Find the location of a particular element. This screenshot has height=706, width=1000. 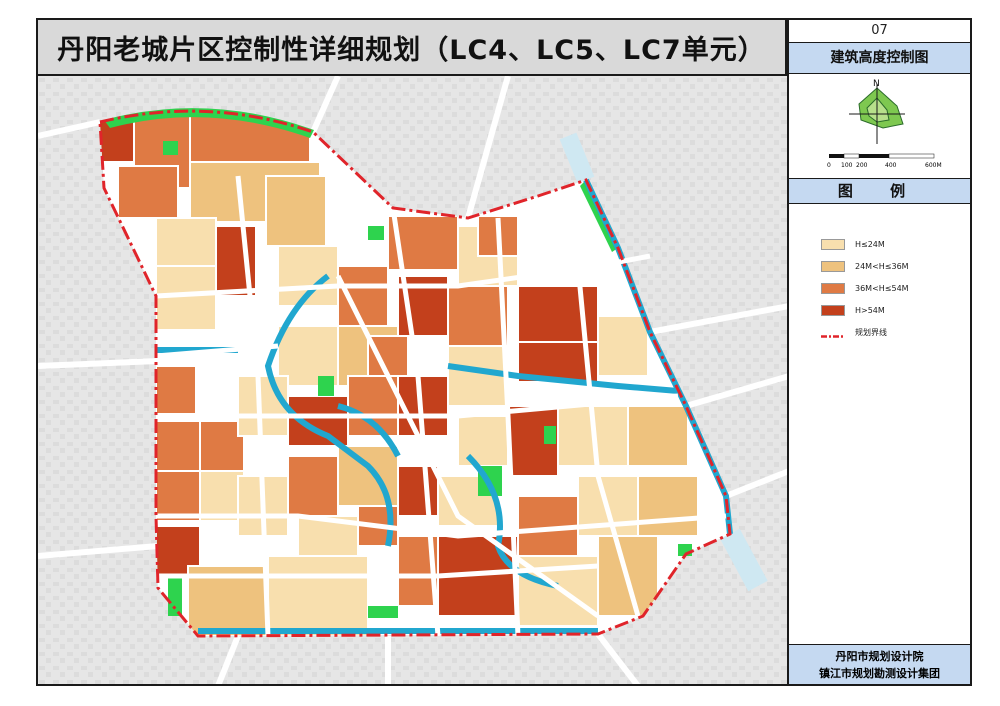

legend-item-h54: 36M<H≤54M is located at coordinates (895, 288).